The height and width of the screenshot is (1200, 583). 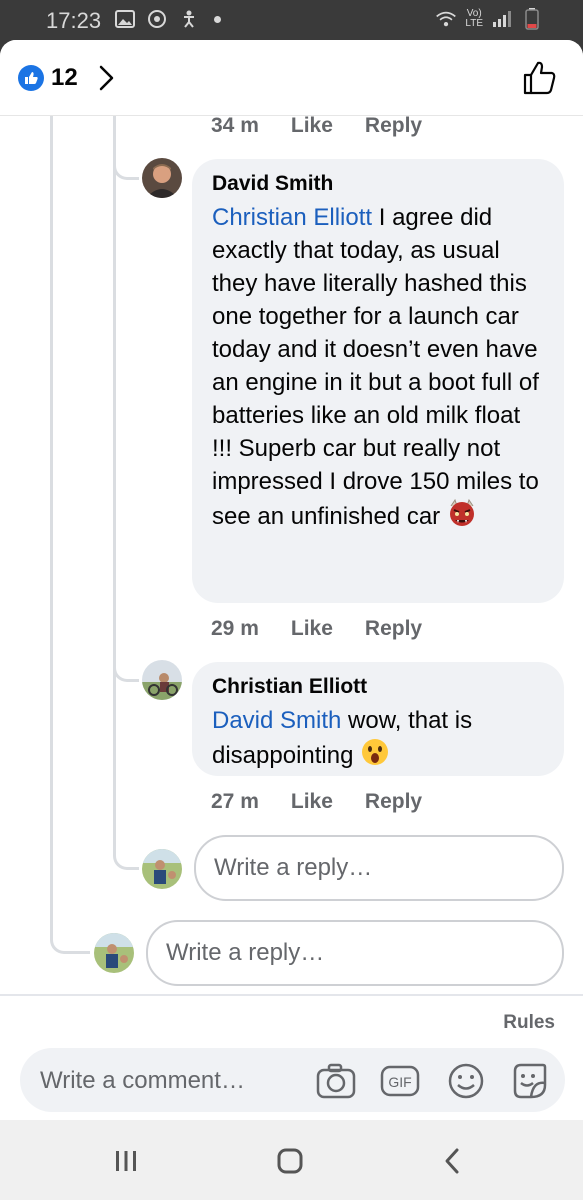 What do you see at coordinates (114, 481) in the screenshot?
I see `thread-line-inner` at bounding box center [114, 481].